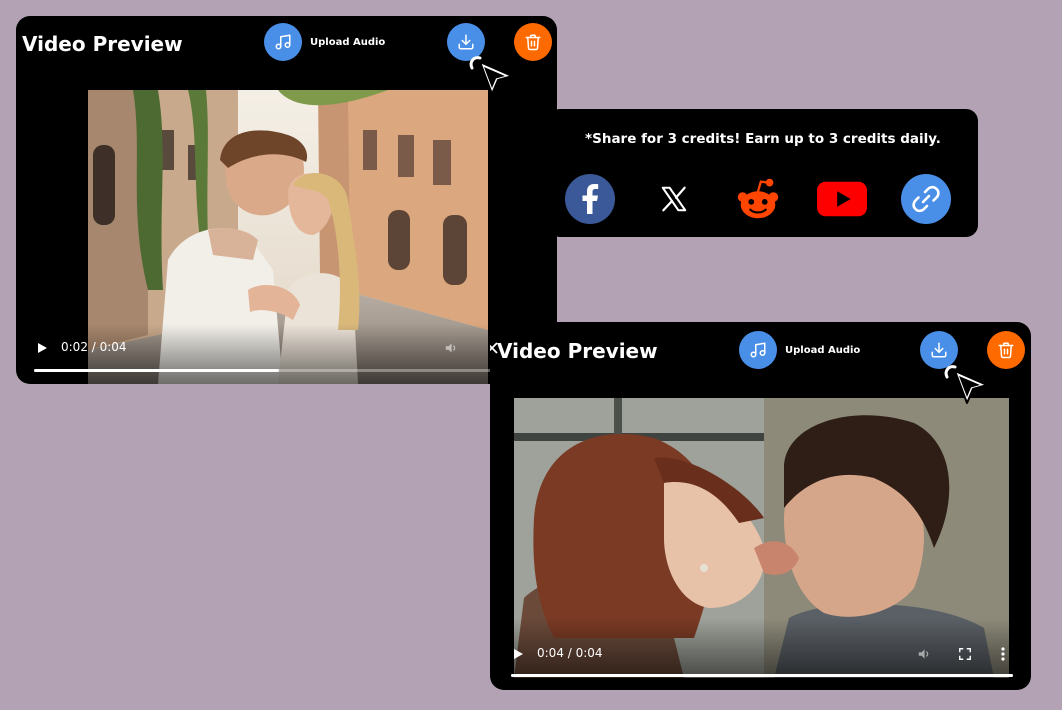 The width and height of the screenshot is (1062, 710). Describe the element at coordinates (94, 347) in the screenshot. I see `video-time: 0:02 / 0:04` at that location.